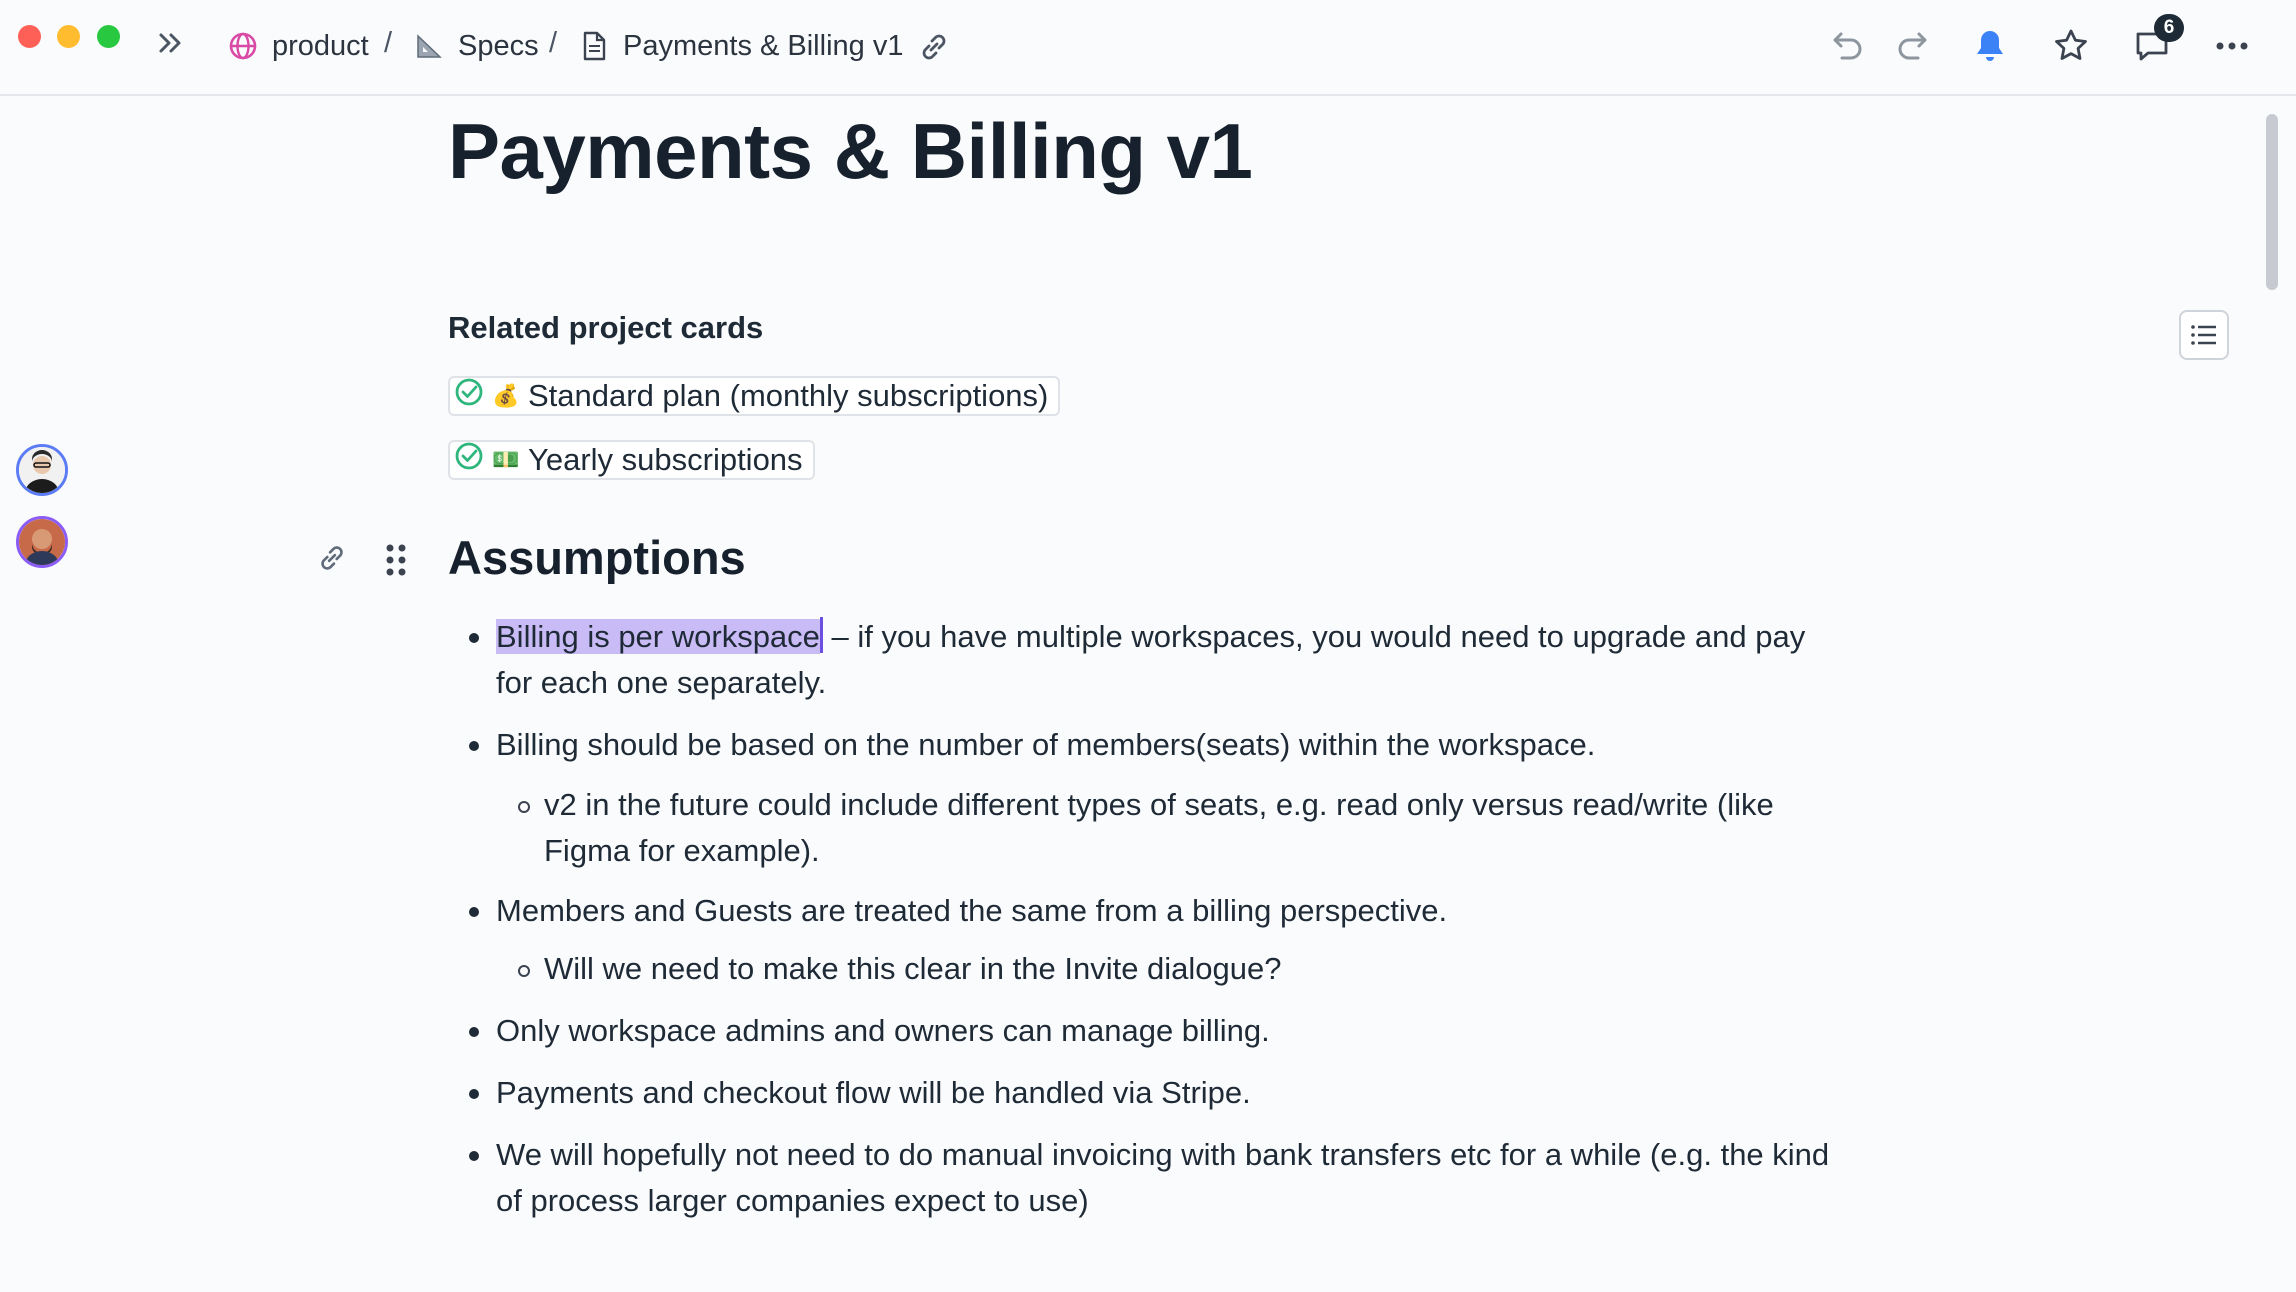 The height and width of the screenshot is (1292, 2296). I want to click on expand-sidebar-icon, so click(171, 43).